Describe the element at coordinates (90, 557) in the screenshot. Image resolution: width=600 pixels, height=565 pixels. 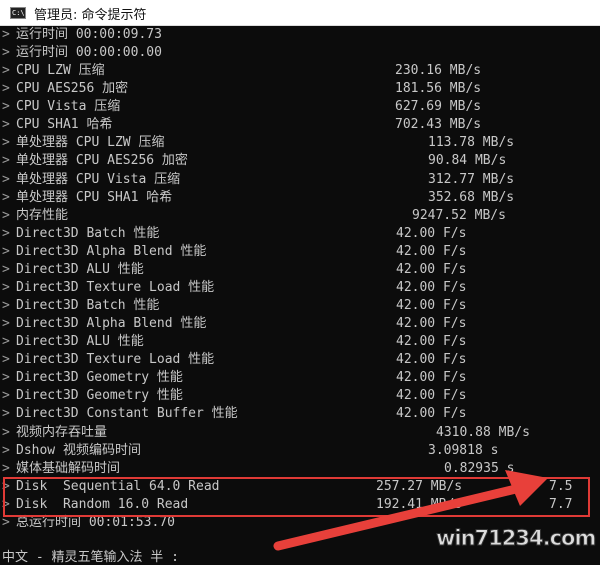
I see `ime-status: 中文 - 精灵五笔输入法 半 :` at that location.